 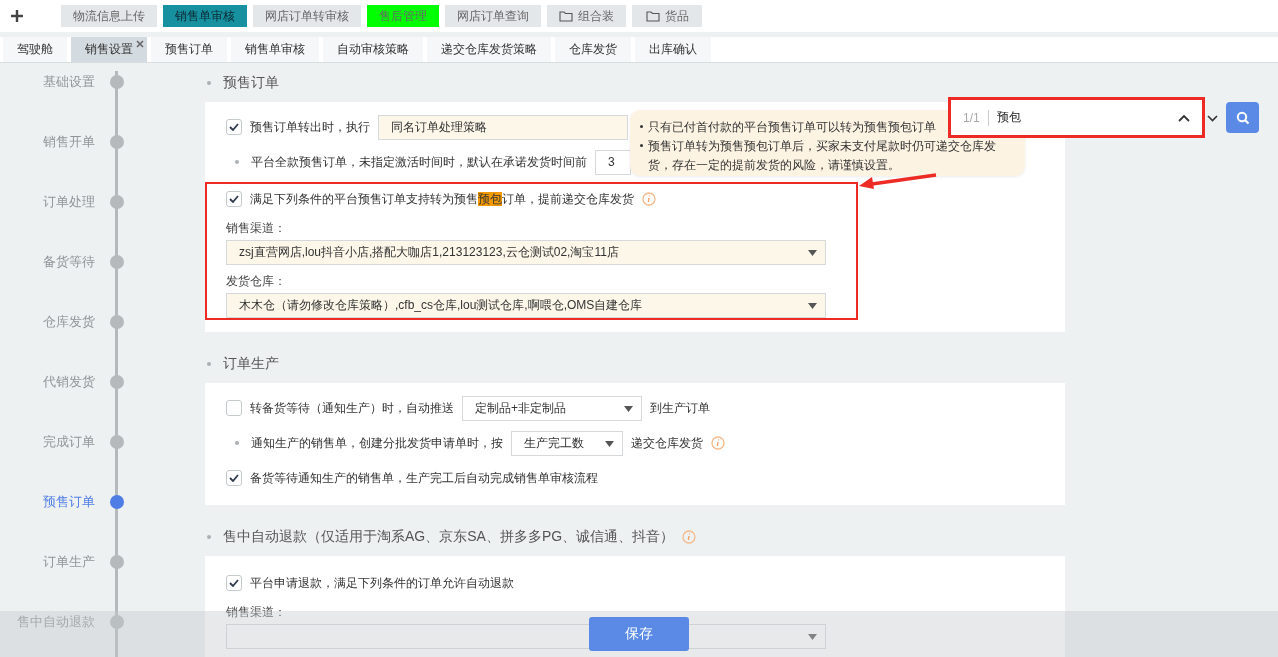 I want to click on search-icon, so click(x=1242, y=117).